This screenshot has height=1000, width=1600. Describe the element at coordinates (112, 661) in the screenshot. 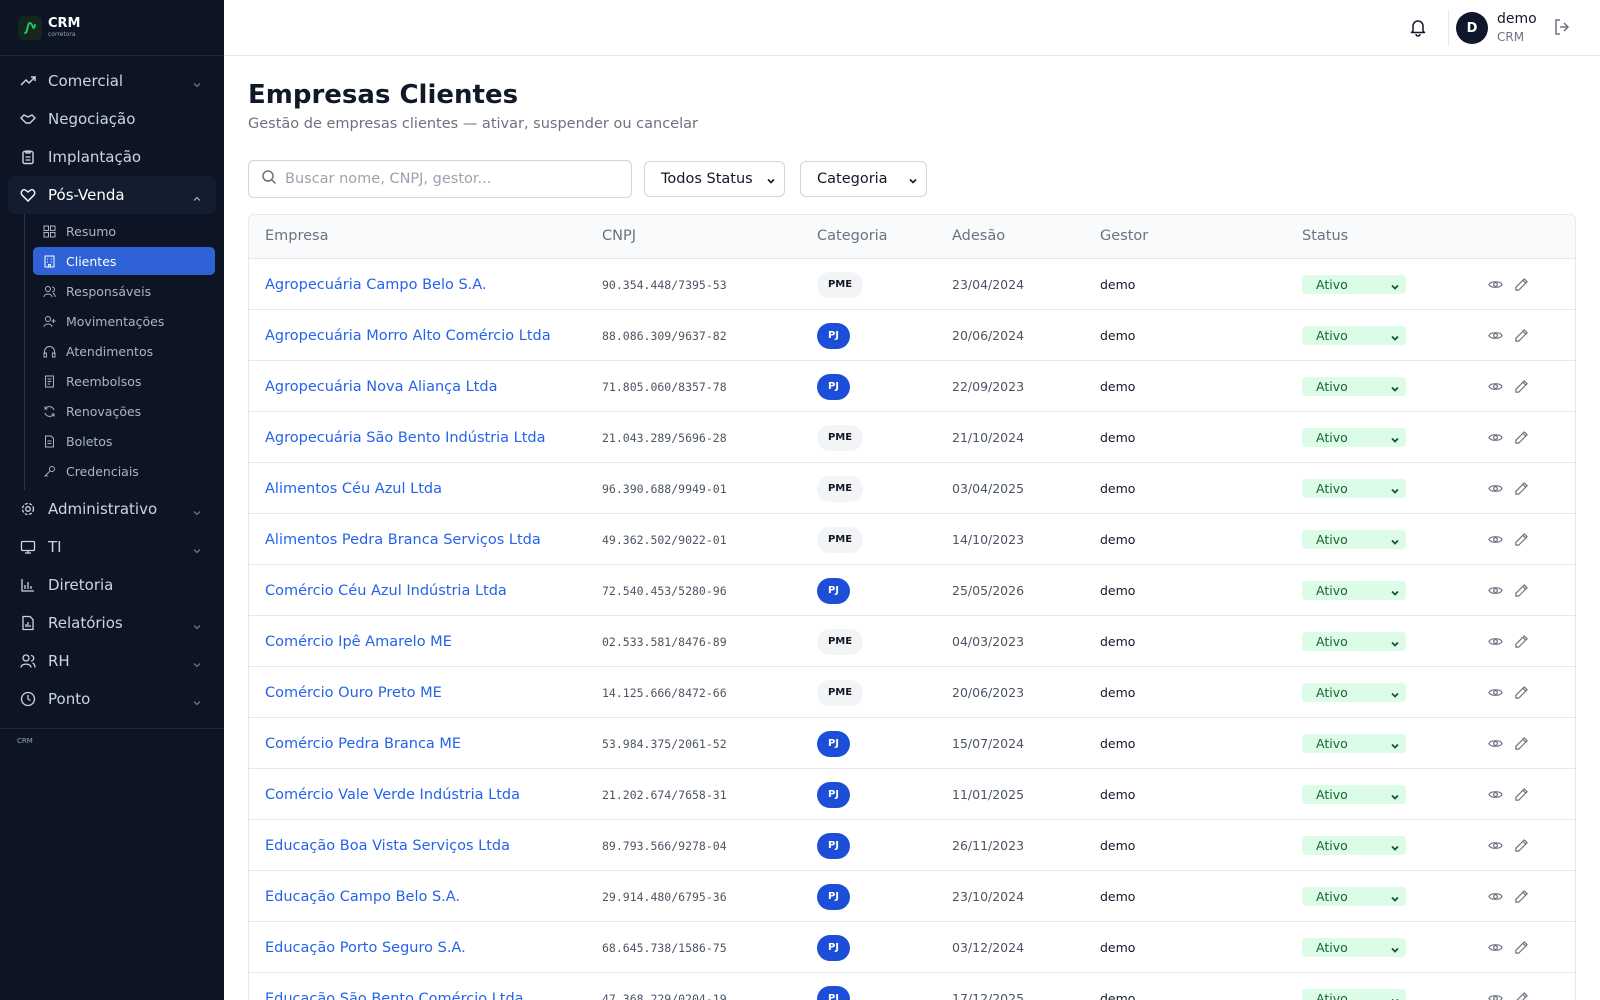

I see `sidebar-item-rh: RH` at that location.